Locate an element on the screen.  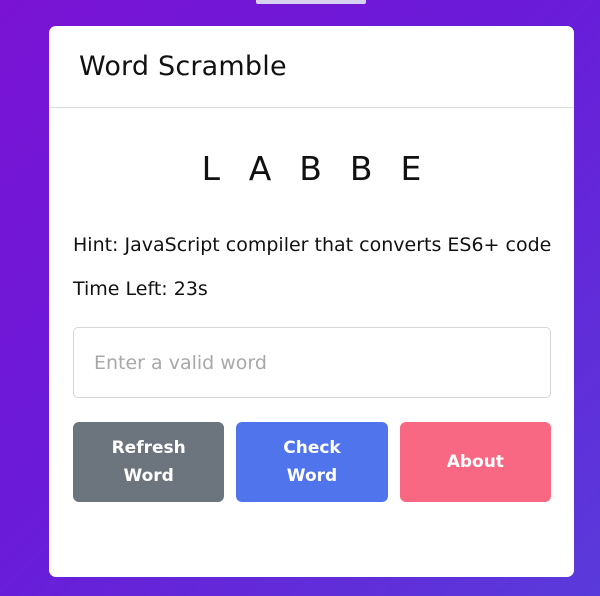
scrambled-word: LABBE is located at coordinates (325, 168).